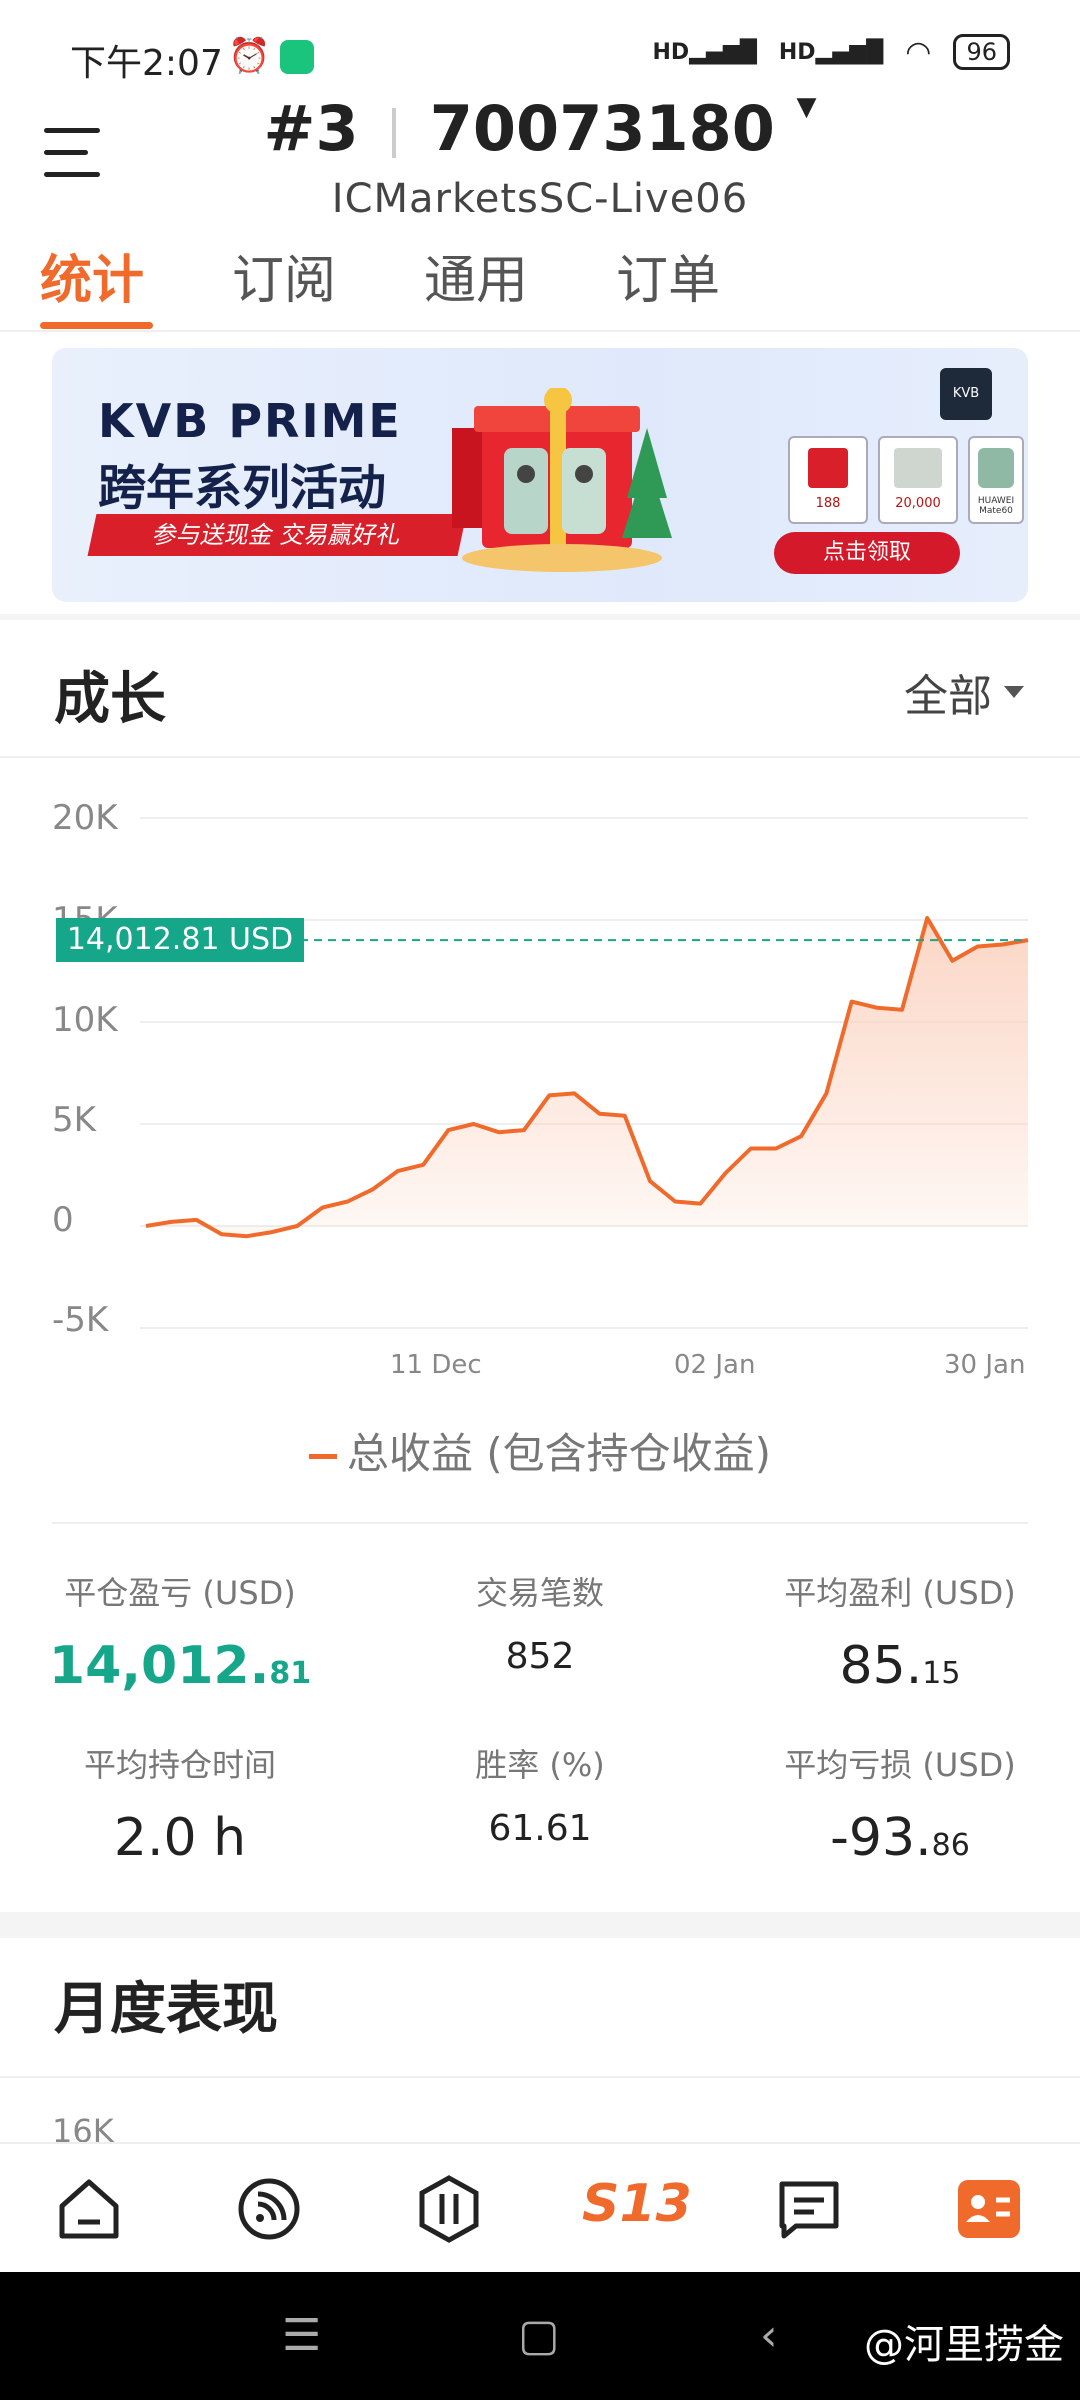 The height and width of the screenshot is (2400, 1080). Describe the element at coordinates (180, 1838) in the screenshot. I see `stat-value: 2.0 h` at that location.